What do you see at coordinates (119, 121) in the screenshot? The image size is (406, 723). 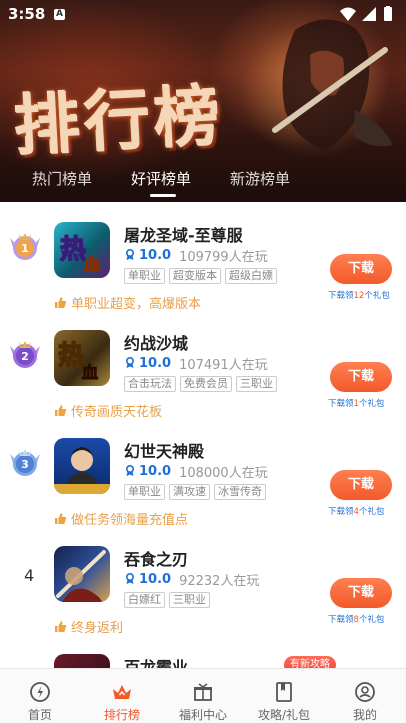 I see `banner-headline: 排行榜` at bounding box center [119, 121].